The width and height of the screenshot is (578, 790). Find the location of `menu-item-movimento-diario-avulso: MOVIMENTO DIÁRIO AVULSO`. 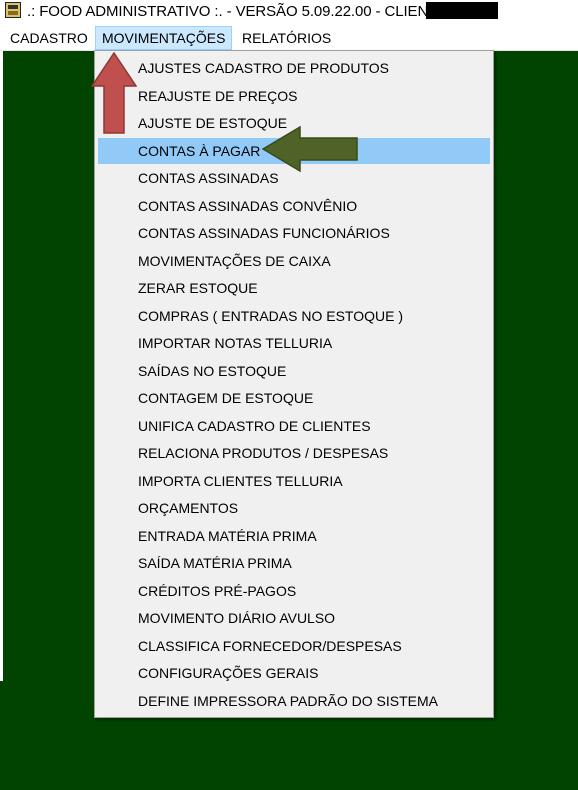

menu-item-movimento-diario-avulso: MOVIMENTO DIÁRIO AVULSO is located at coordinates (294, 618).